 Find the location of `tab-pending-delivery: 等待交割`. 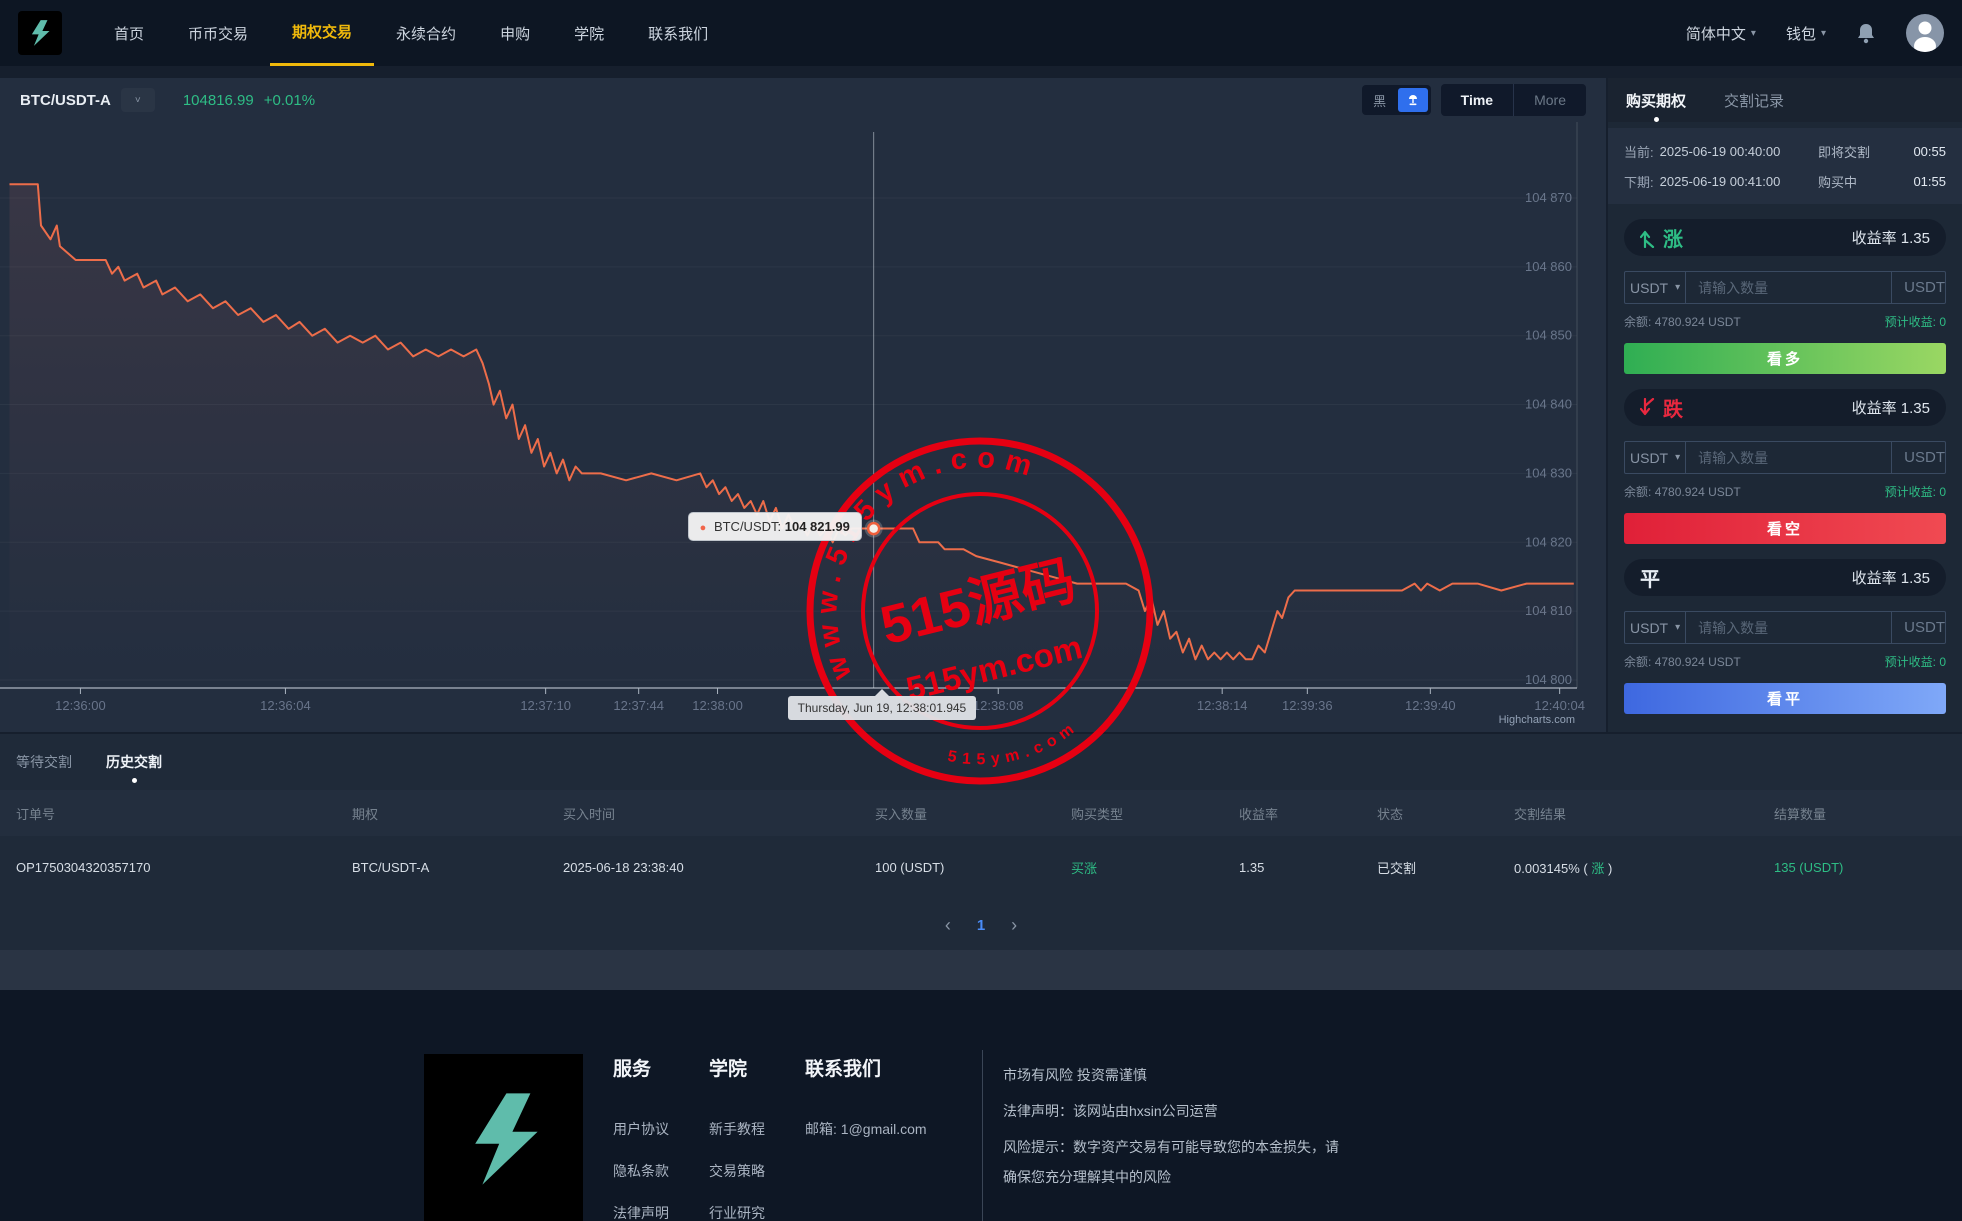

tab-pending-delivery: 等待交割 is located at coordinates (44, 762).